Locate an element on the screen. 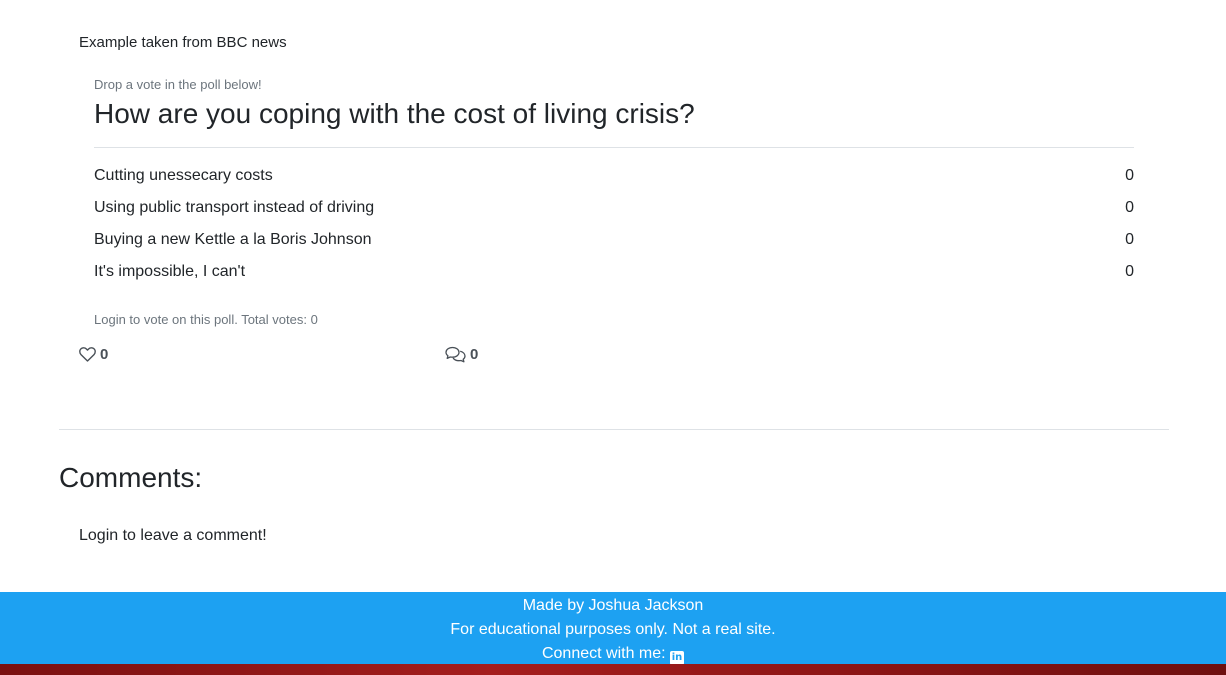  comment-login-prompt: Login to leave a comment! is located at coordinates (173, 535).